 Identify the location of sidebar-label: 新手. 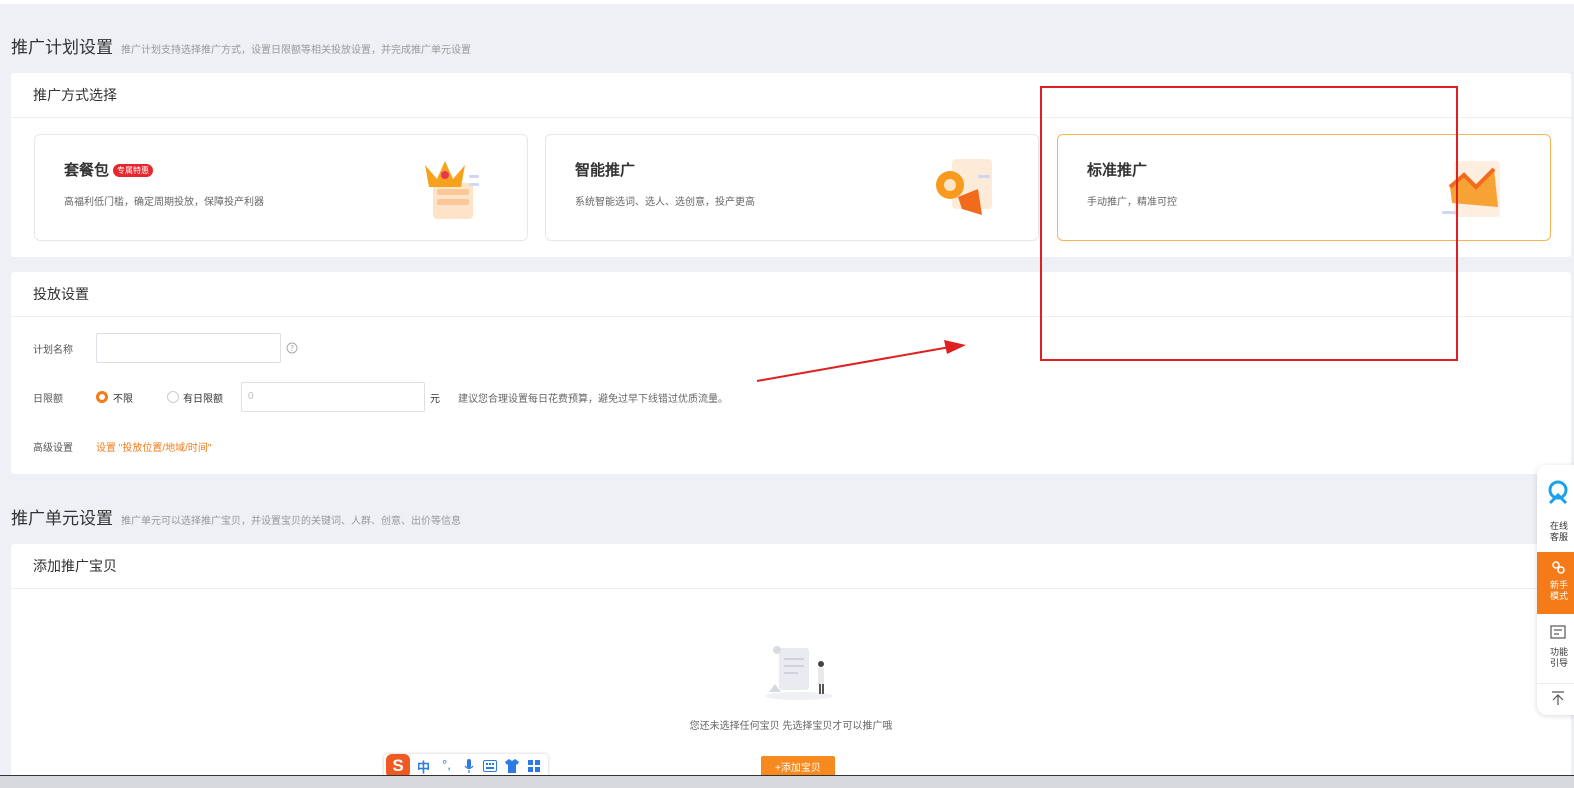
(1559, 585).